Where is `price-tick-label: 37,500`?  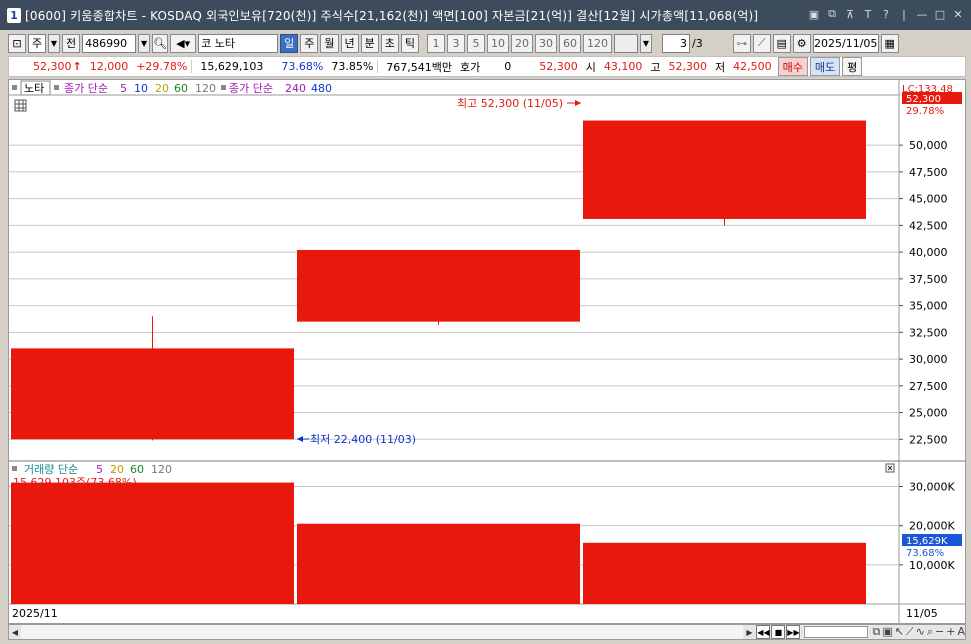
price-tick-label: 37,500 is located at coordinates (928, 279).